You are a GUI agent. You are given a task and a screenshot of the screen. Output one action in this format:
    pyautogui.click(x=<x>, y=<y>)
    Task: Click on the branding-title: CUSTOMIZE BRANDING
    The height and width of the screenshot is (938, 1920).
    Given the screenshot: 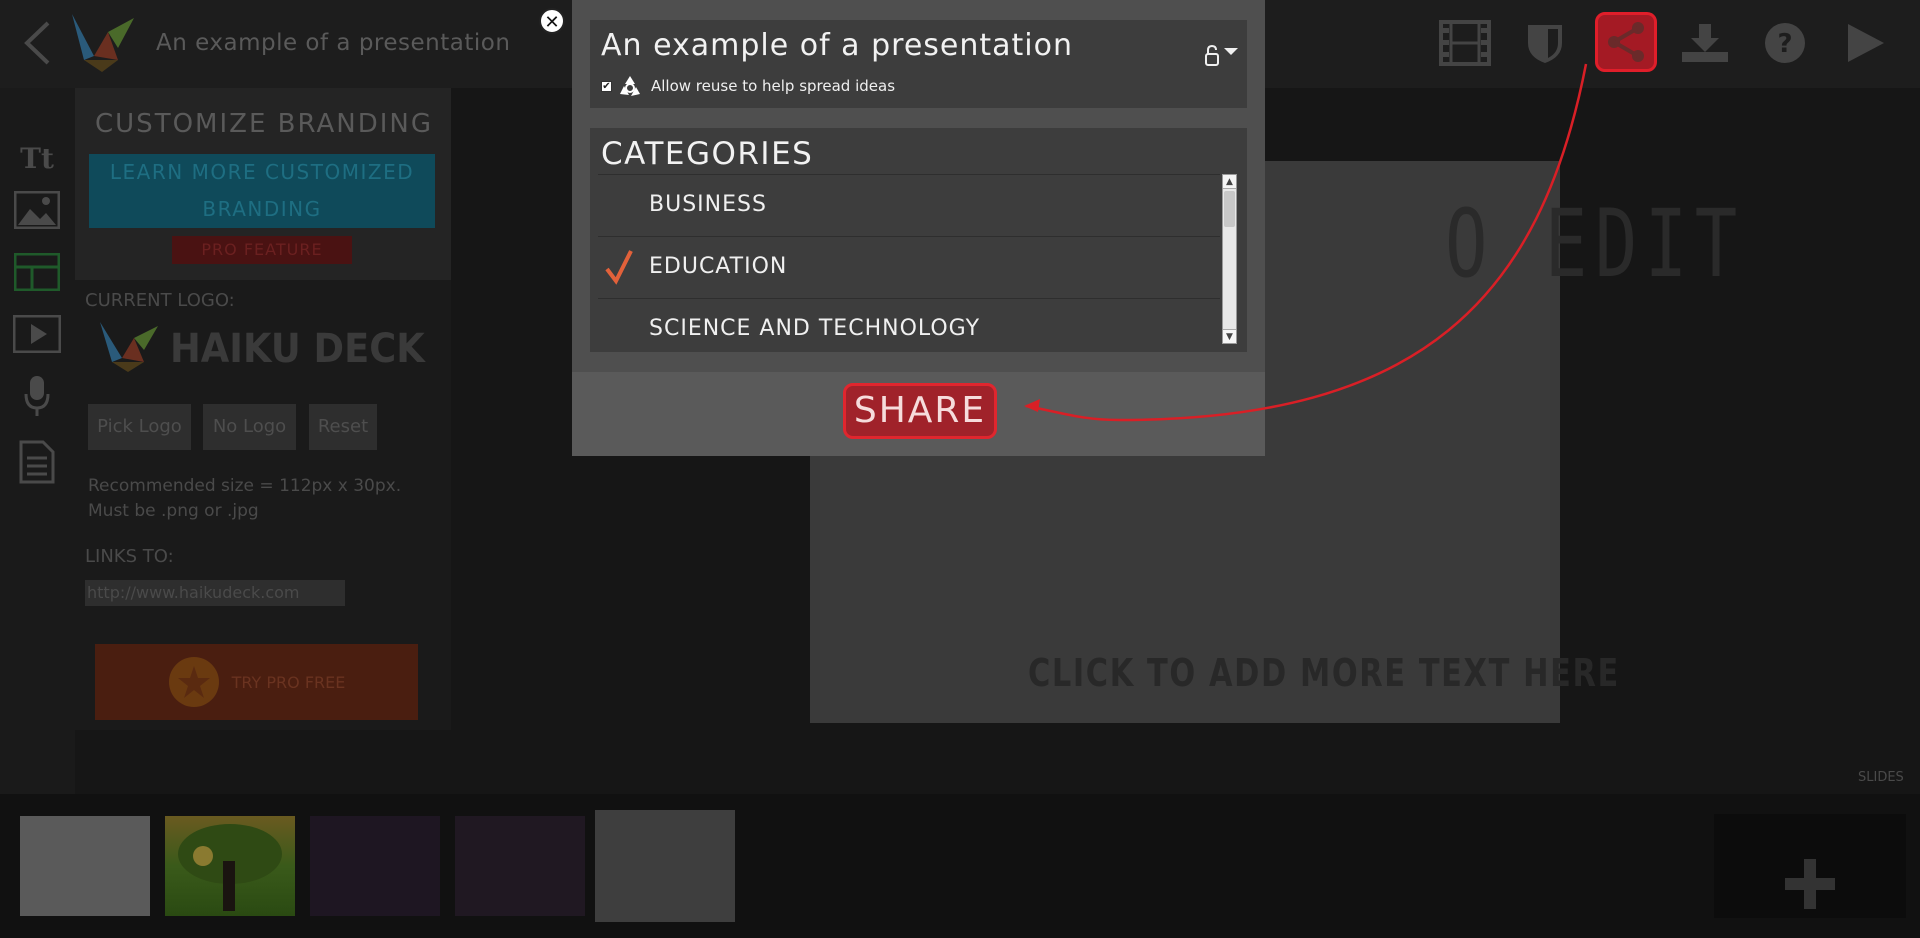 What is the action you would take?
    pyautogui.click(x=264, y=124)
    